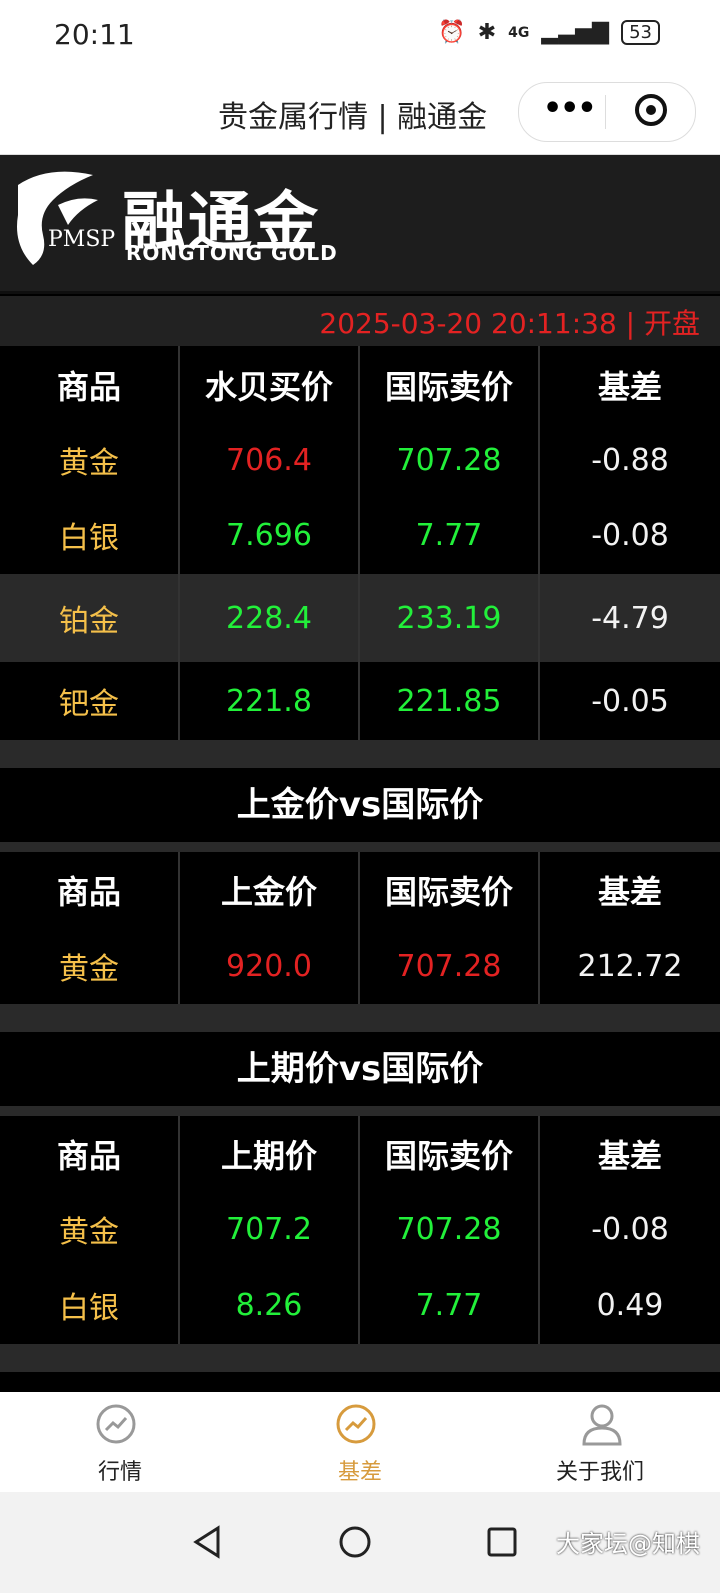 This screenshot has width=720, height=1593. I want to click on table-row: 黄金 920.0 707.28 212.72, so click(360, 966).